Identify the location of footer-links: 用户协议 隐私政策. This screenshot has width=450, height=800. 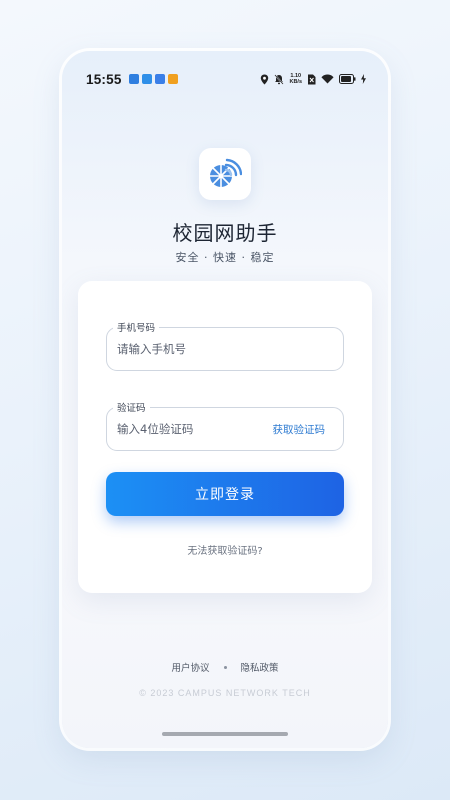
(225, 667).